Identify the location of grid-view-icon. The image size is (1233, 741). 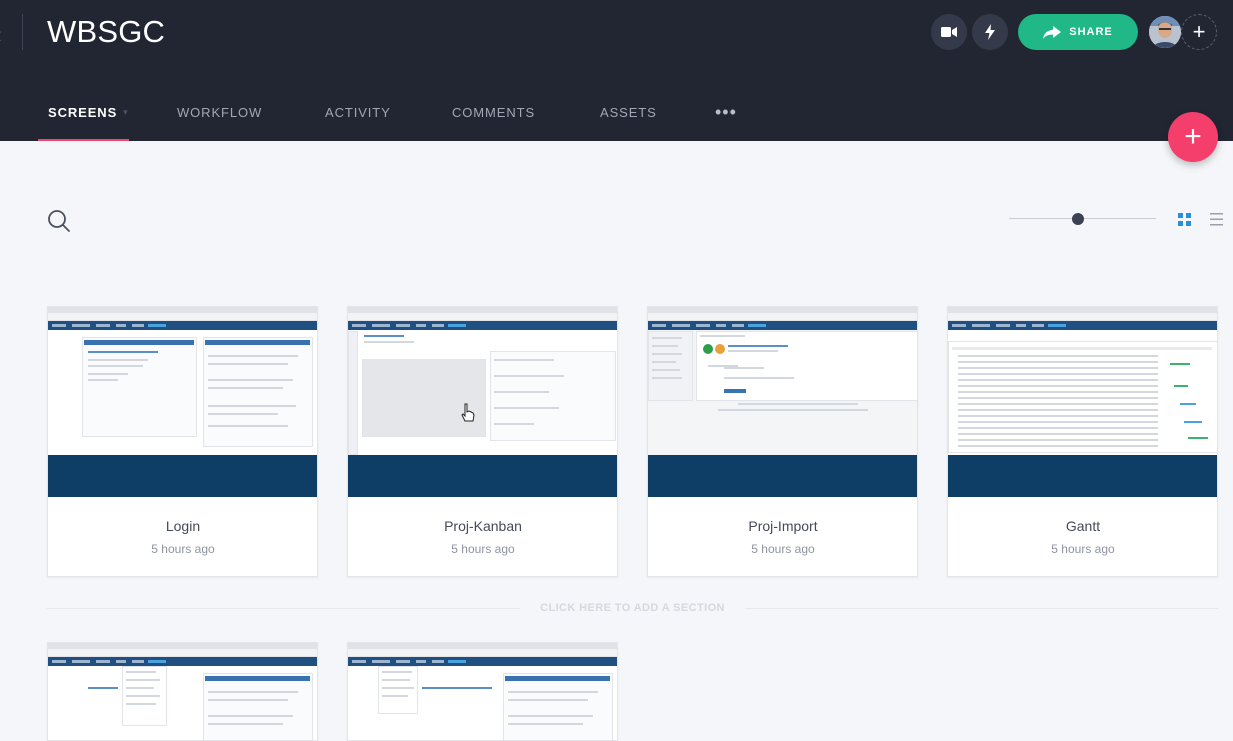
(1184, 219).